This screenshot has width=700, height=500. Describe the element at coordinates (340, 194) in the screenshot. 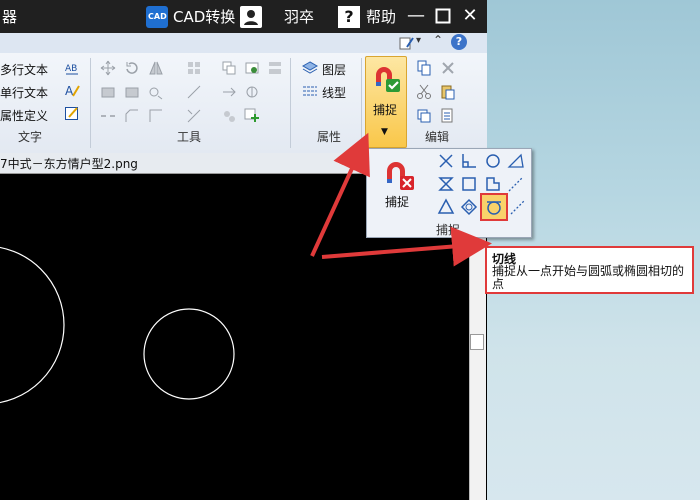

I see `arrow-to-snap-button` at that location.